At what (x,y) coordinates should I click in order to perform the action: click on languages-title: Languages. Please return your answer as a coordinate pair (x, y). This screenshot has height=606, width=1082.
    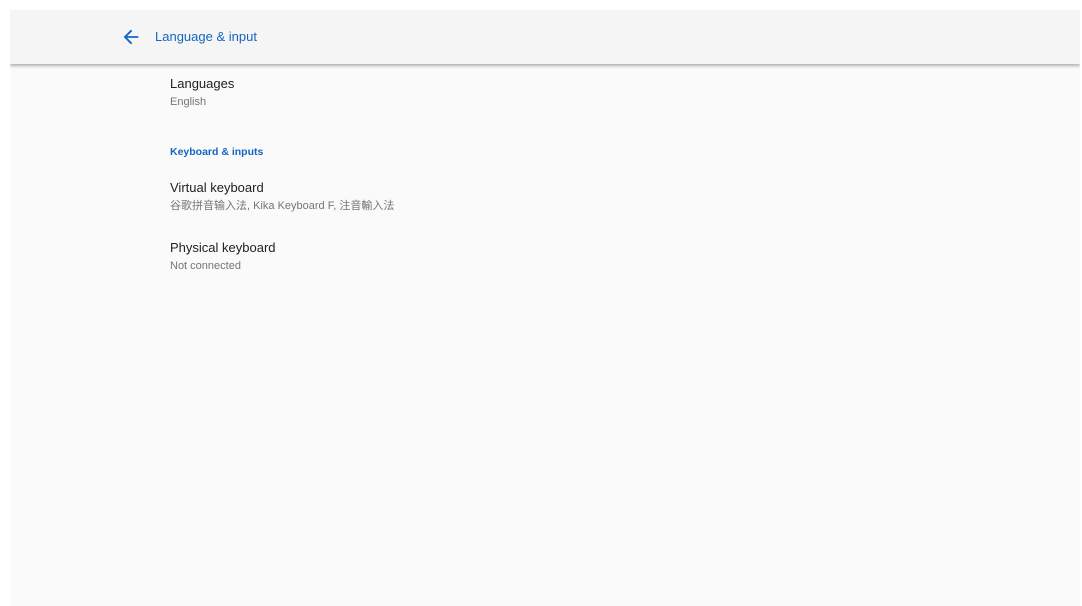
    Looking at the image, I should click on (202, 83).